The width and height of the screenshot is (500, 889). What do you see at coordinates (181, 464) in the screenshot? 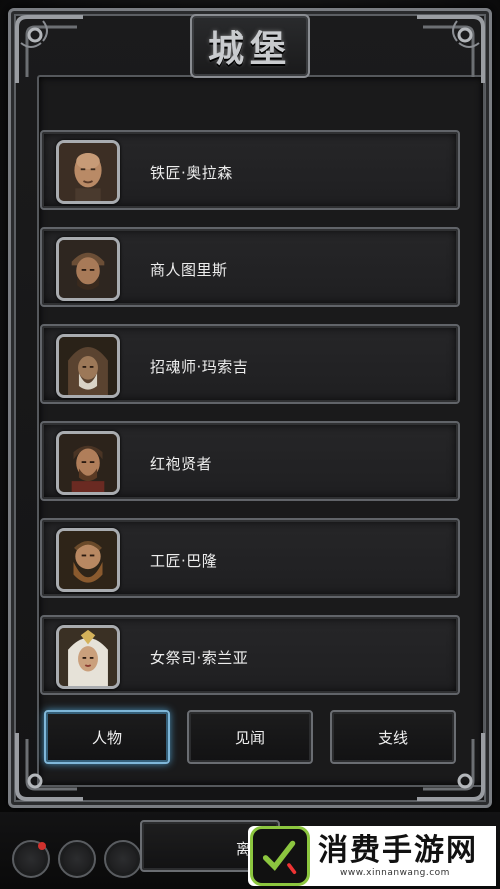
I see `npc-name: 红袍贤者` at bounding box center [181, 464].